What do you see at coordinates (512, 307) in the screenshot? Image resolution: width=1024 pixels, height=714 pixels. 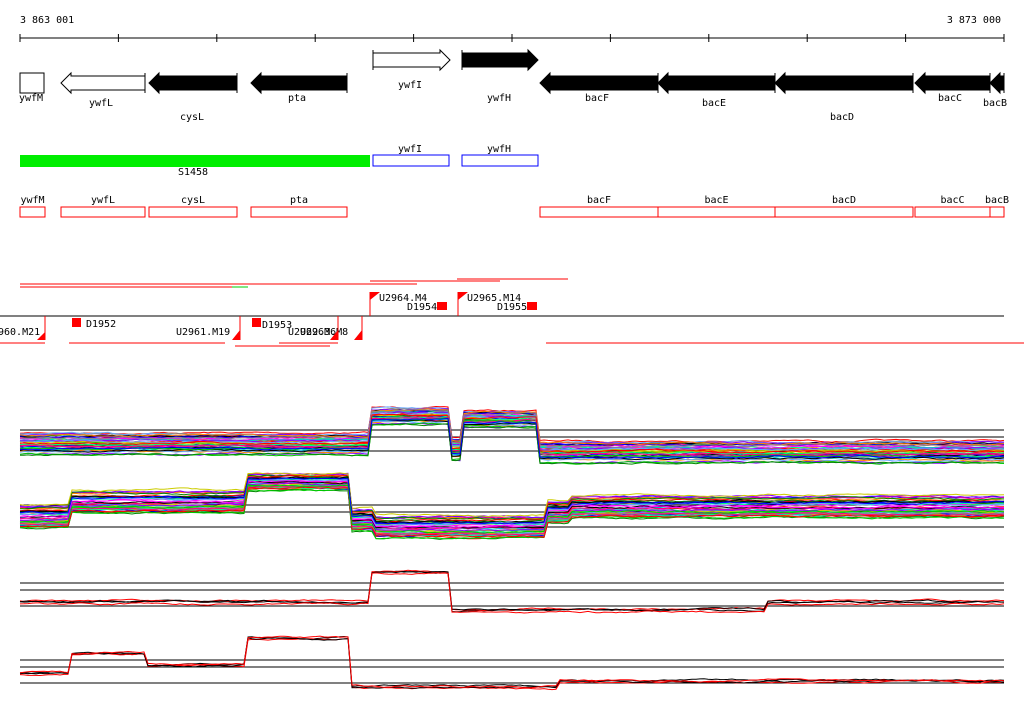 I see `feature-label: D1955` at bounding box center [512, 307].